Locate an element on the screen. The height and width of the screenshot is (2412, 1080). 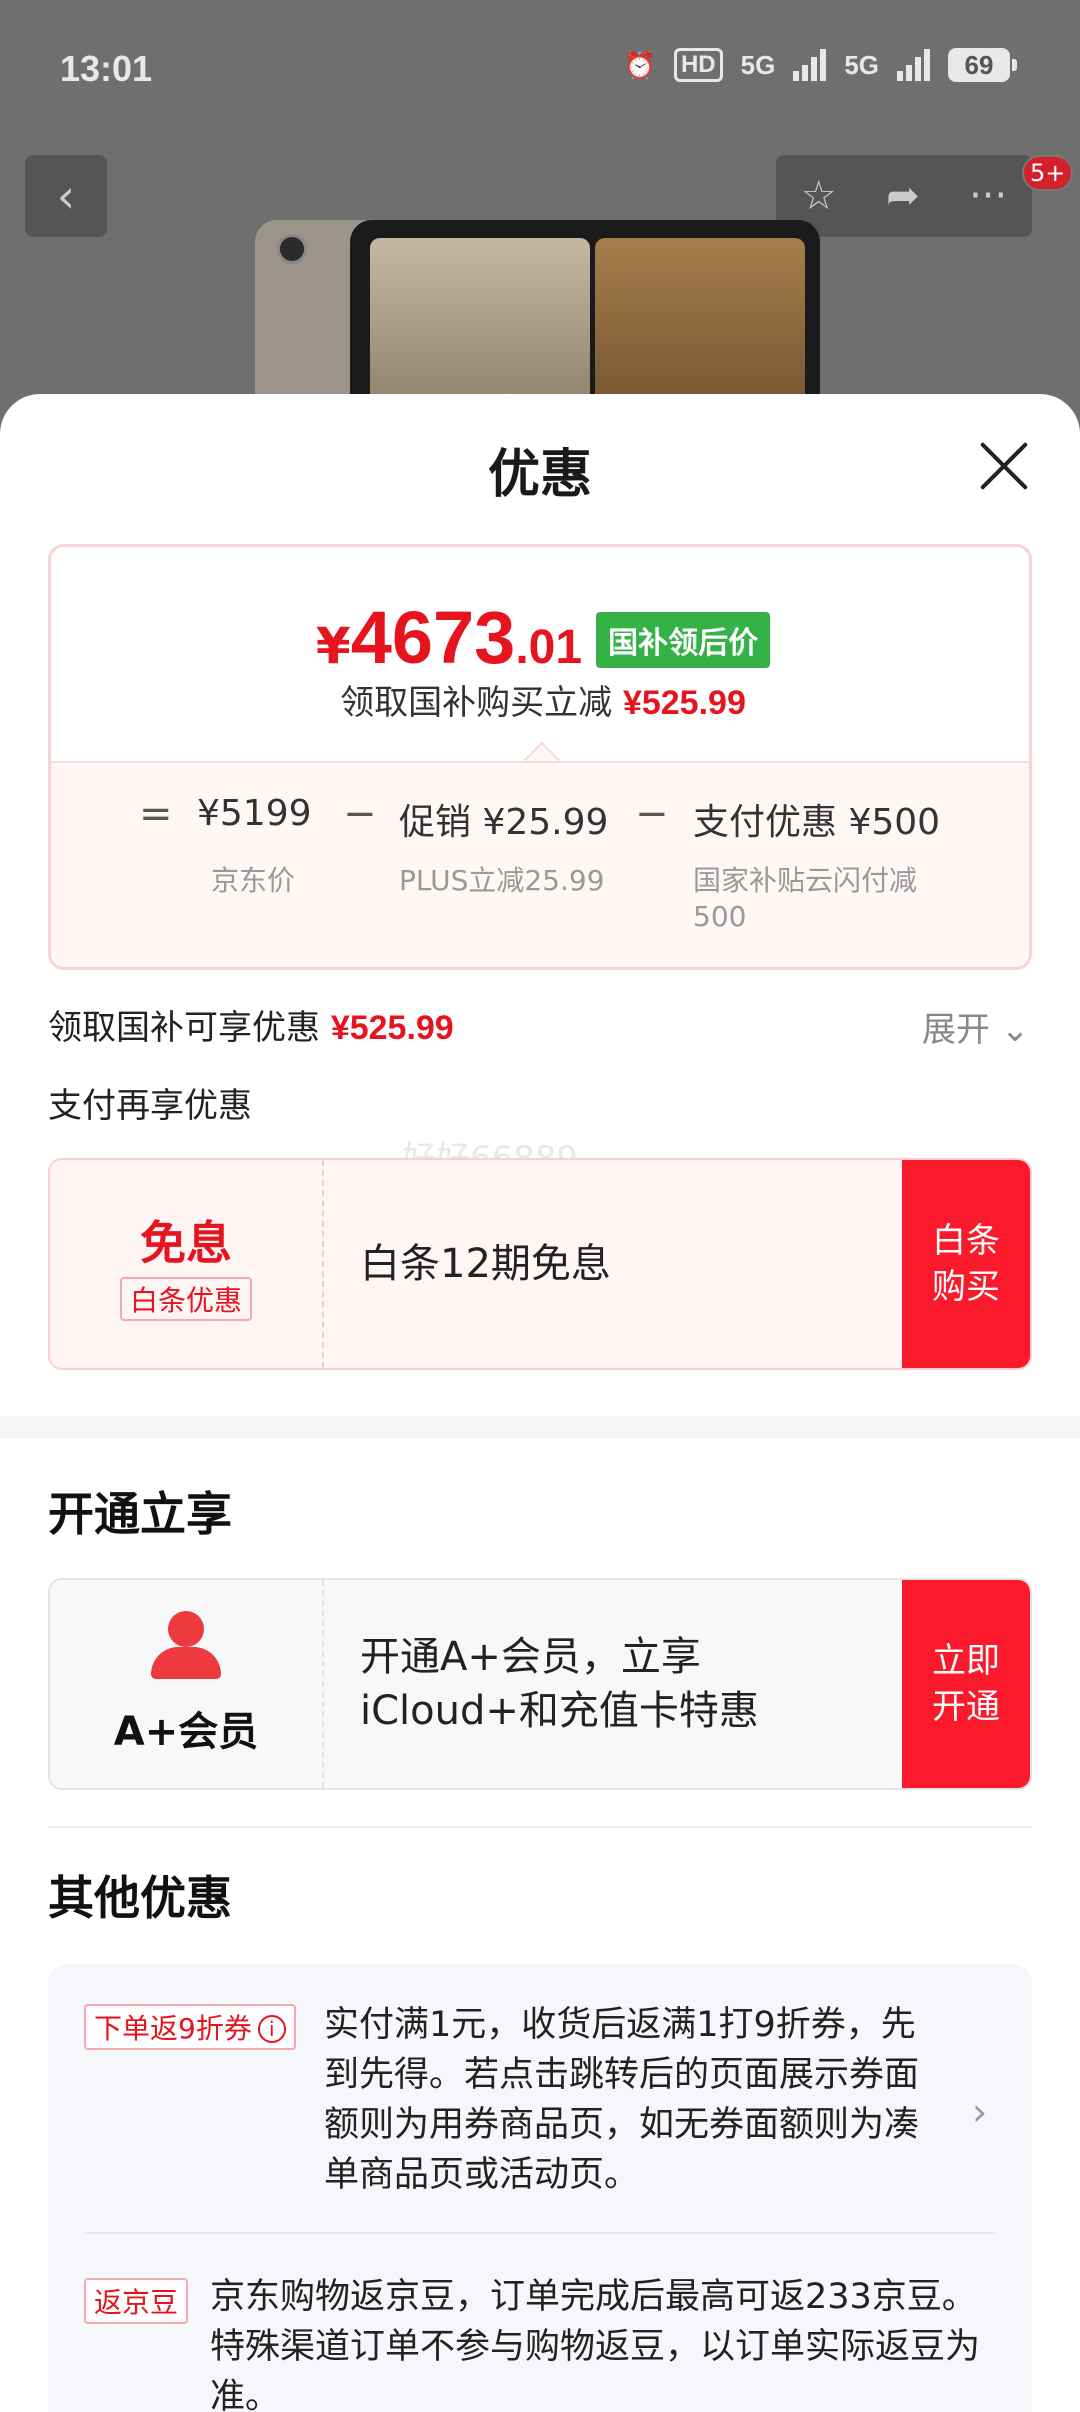
price-subtitle-amount: ¥525.99 is located at coordinates (684, 703).